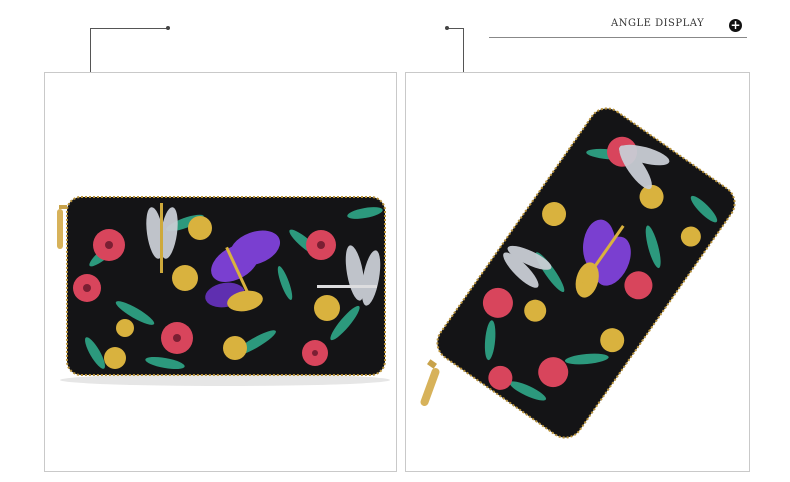 The width and height of the screenshot is (790, 482). I want to click on callout-line-left-horizontal, so click(129, 28).